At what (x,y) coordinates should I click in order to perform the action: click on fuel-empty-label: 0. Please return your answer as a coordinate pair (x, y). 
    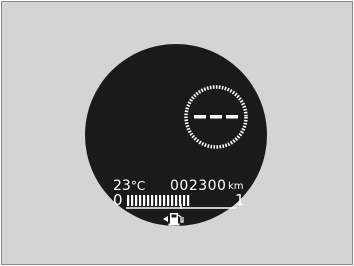
    Looking at the image, I should click on (118, 200).